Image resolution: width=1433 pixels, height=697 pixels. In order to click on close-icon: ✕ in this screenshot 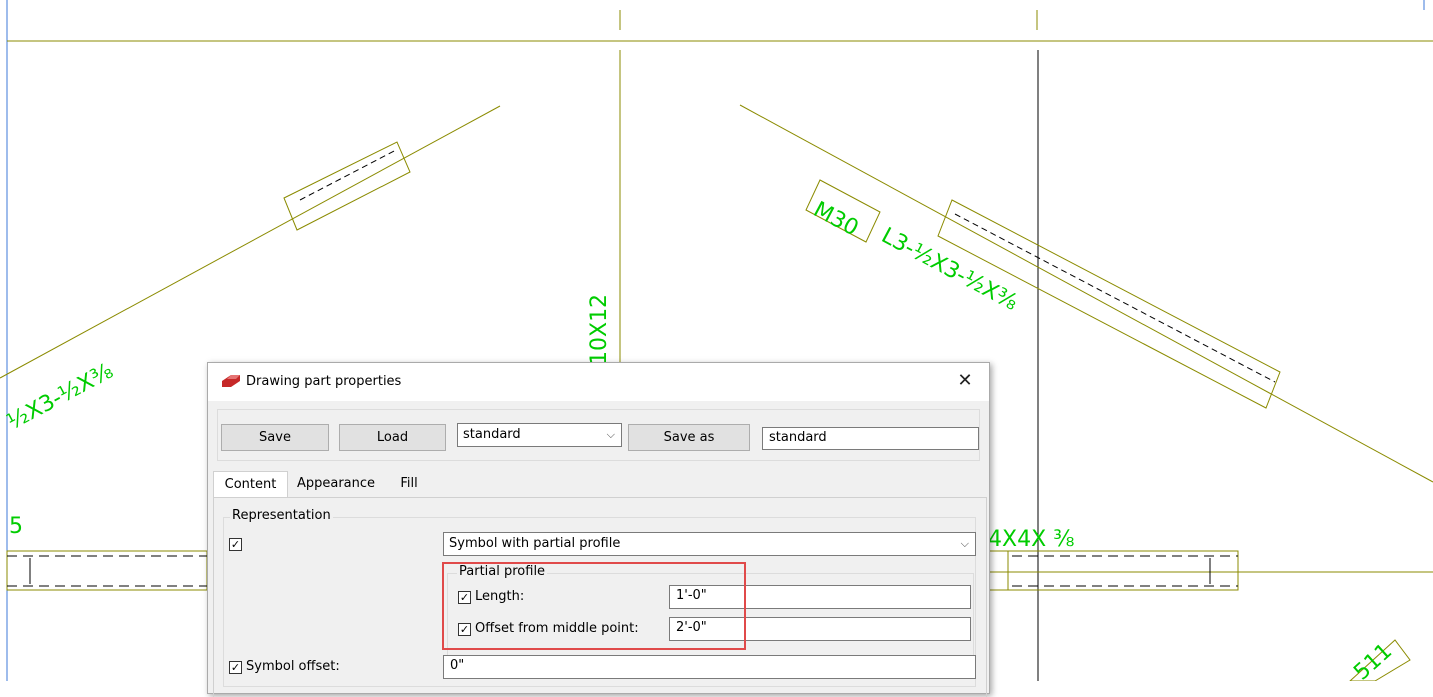, I will do `click(965, 381)`.